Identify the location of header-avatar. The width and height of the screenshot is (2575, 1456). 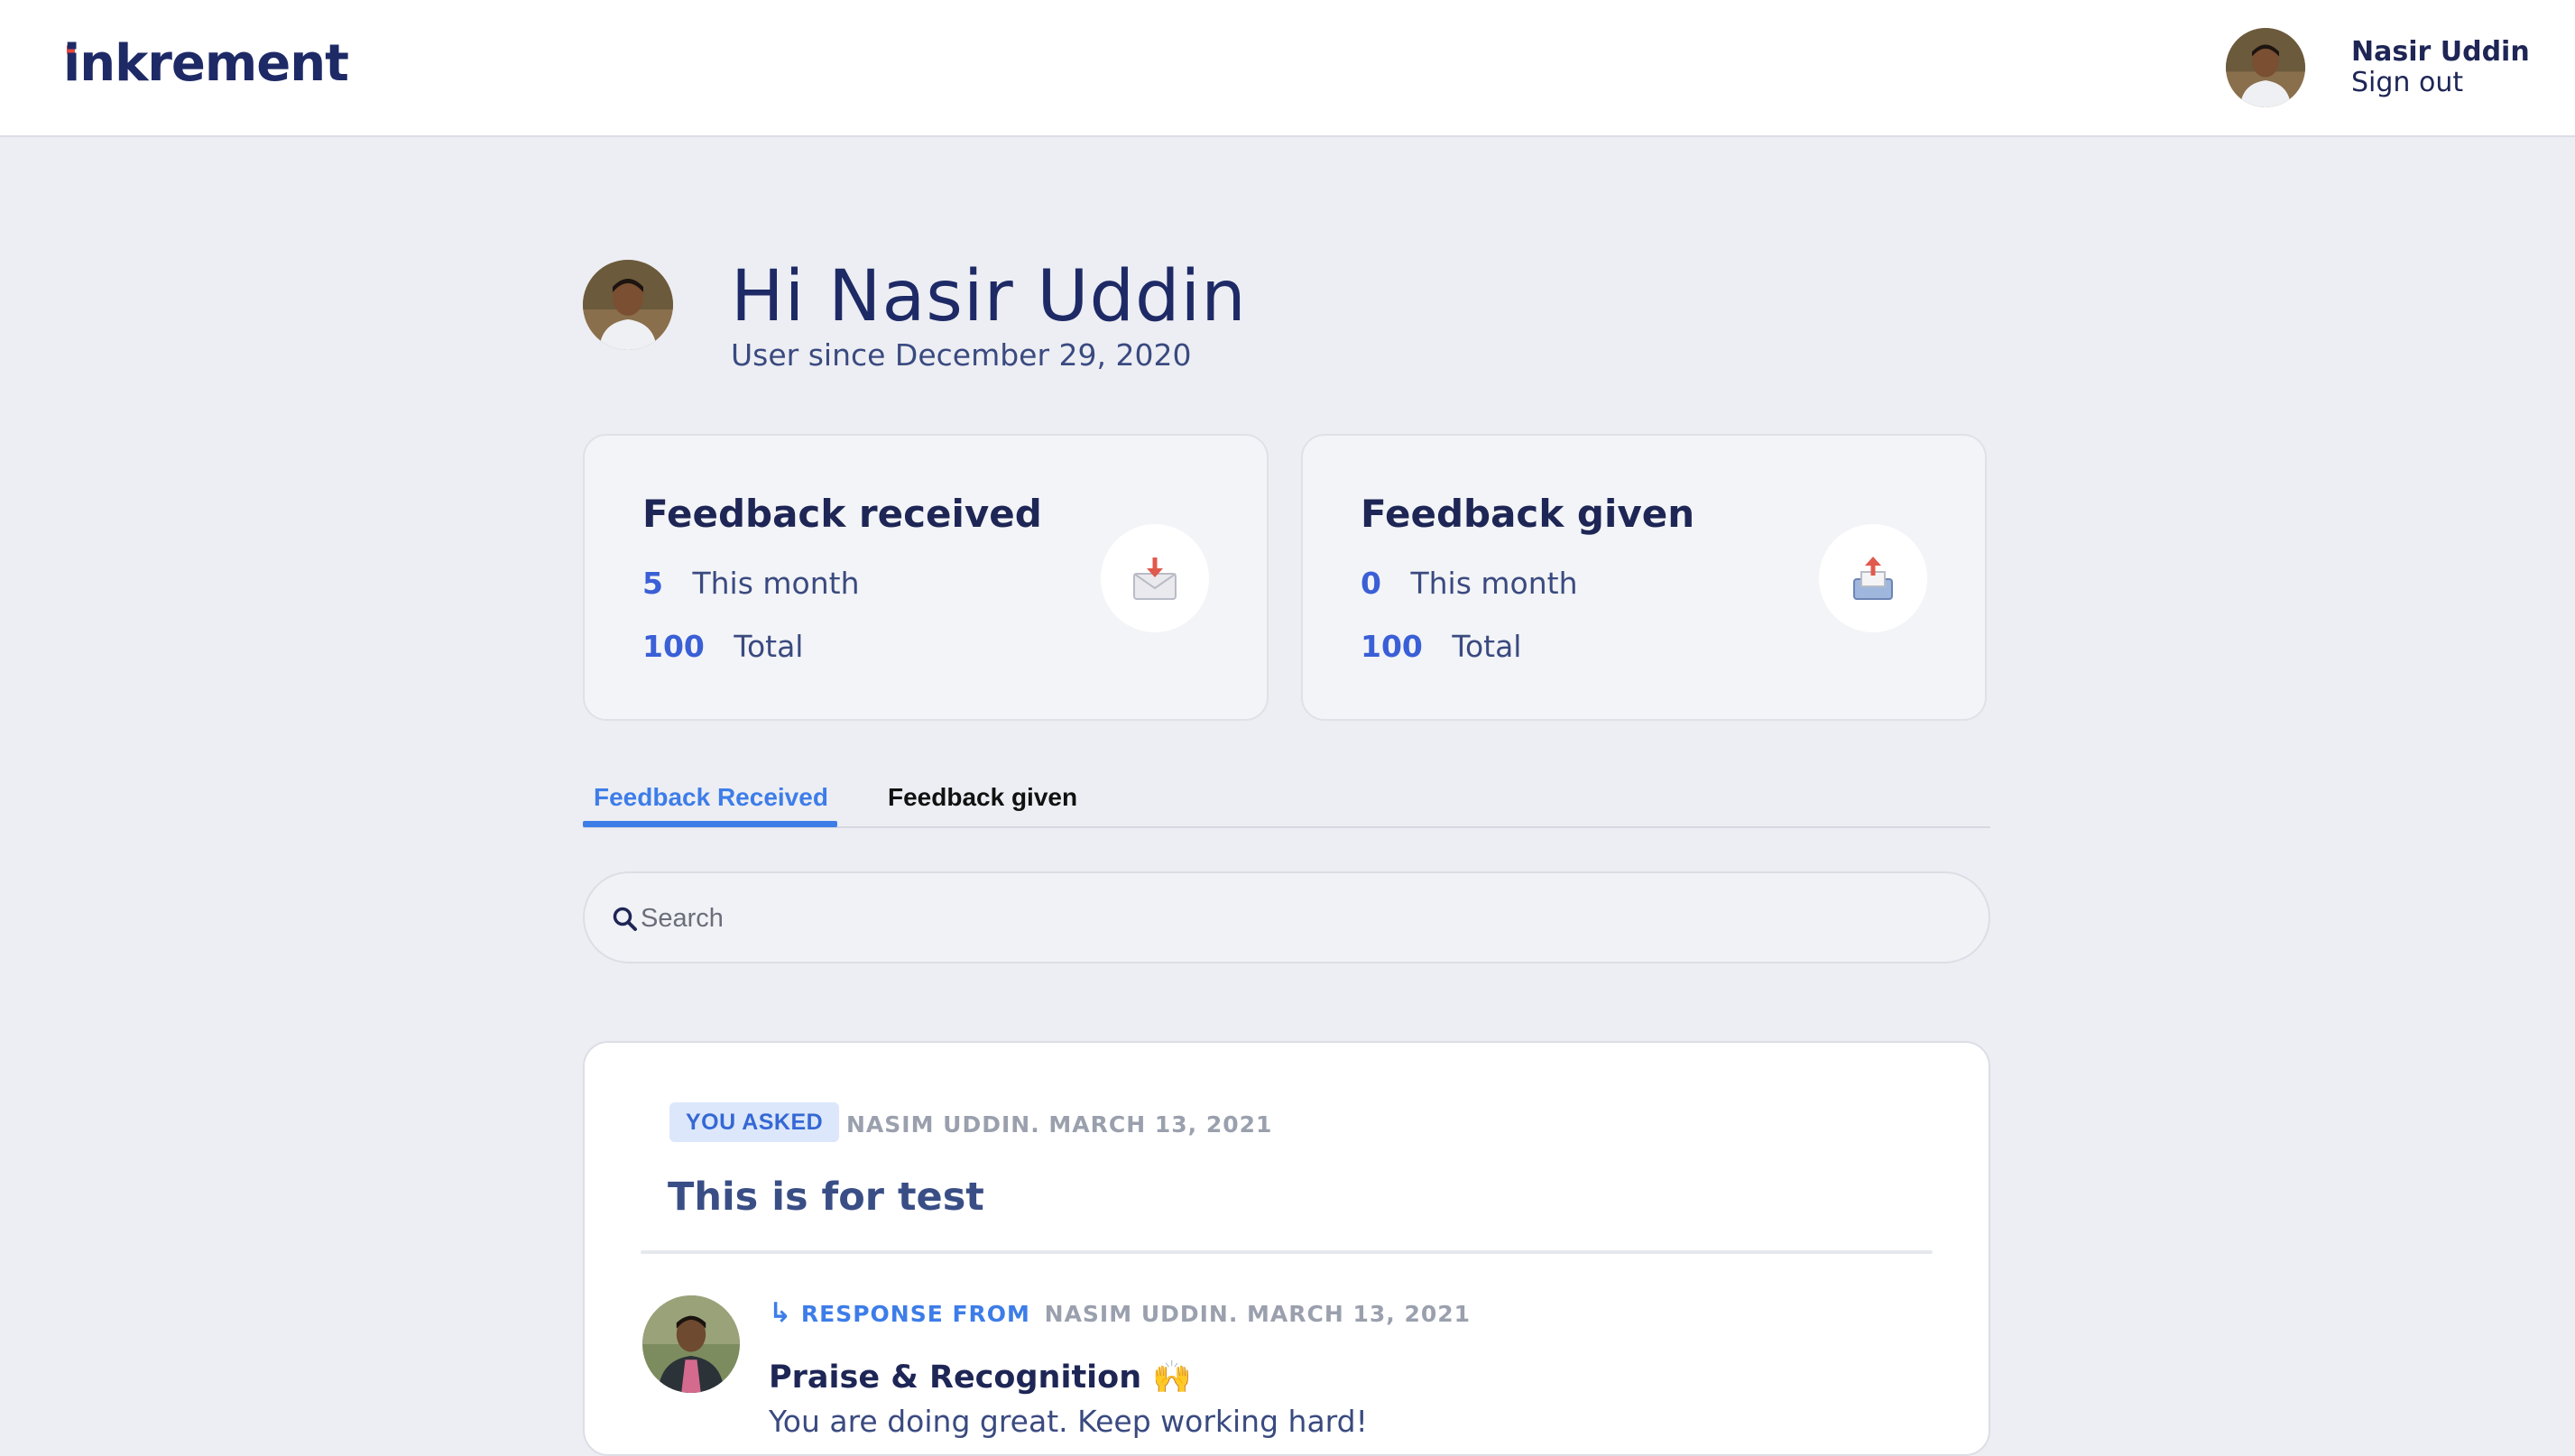
(2265, 67).